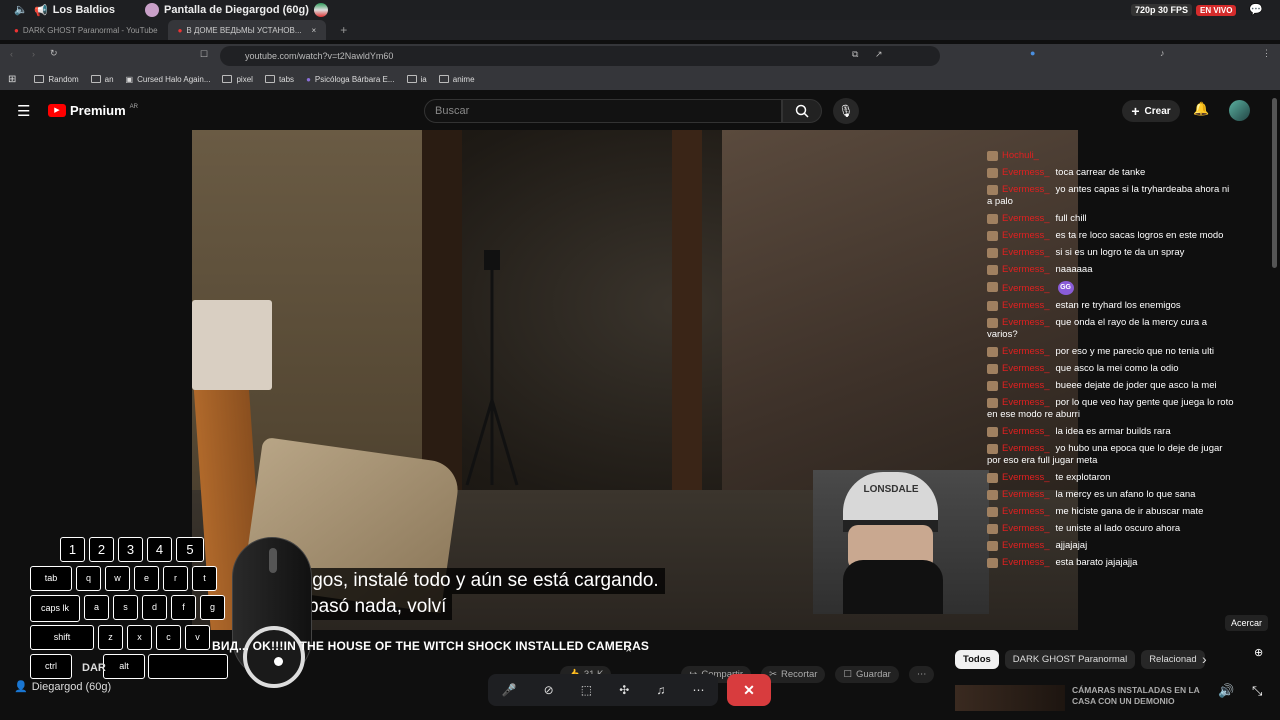 The width and height of the screenshot is (1280, 720). What do you see at coordinates (1204, 659) in the screenshot?
I see `chevron-right-icon: ›` at bounding box center [1204, 659].